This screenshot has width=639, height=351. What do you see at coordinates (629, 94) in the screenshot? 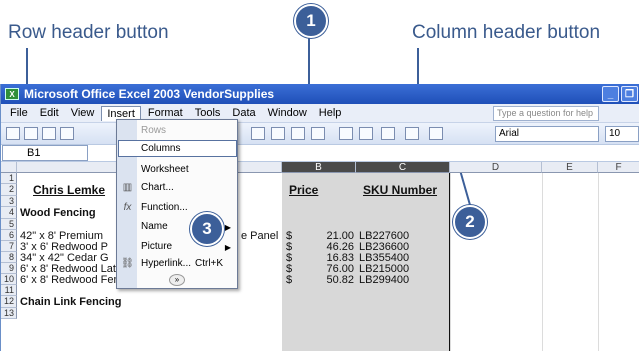
I see `restore-icon: ❐` at bounding box center [629, 94].